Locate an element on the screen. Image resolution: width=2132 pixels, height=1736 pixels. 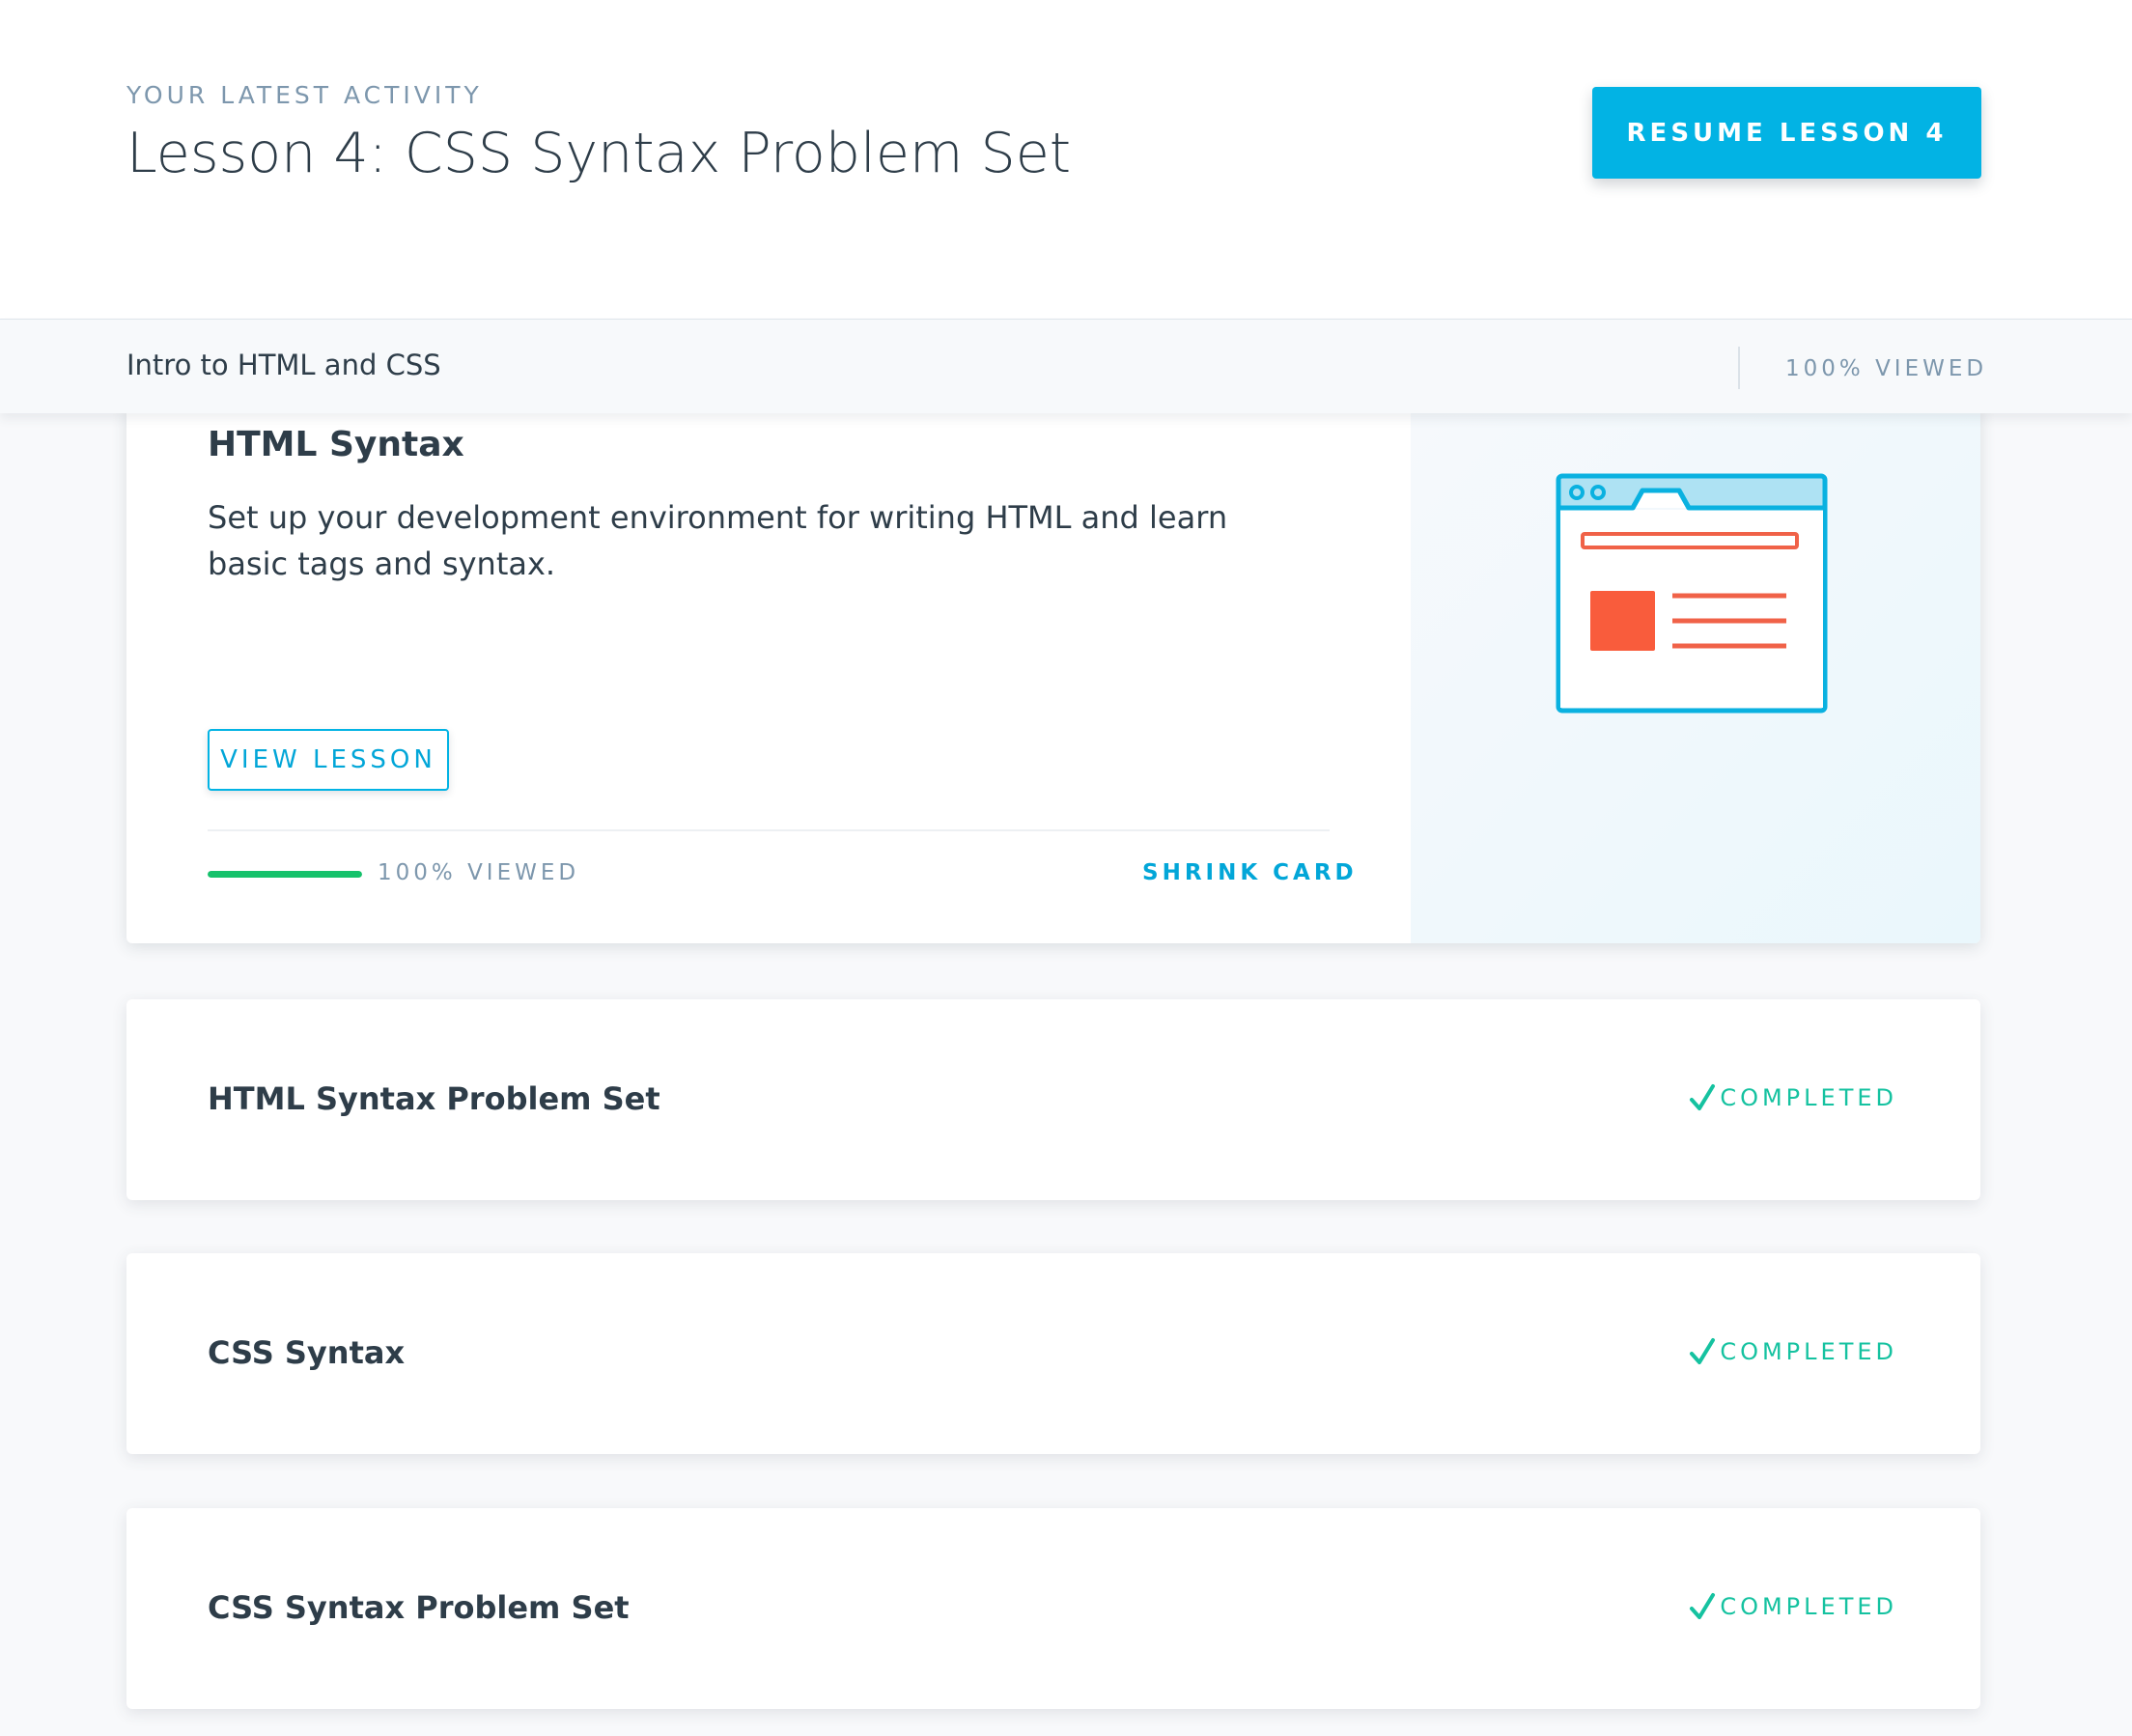
lesson-progress-fill is located at coordinates (285, 875).